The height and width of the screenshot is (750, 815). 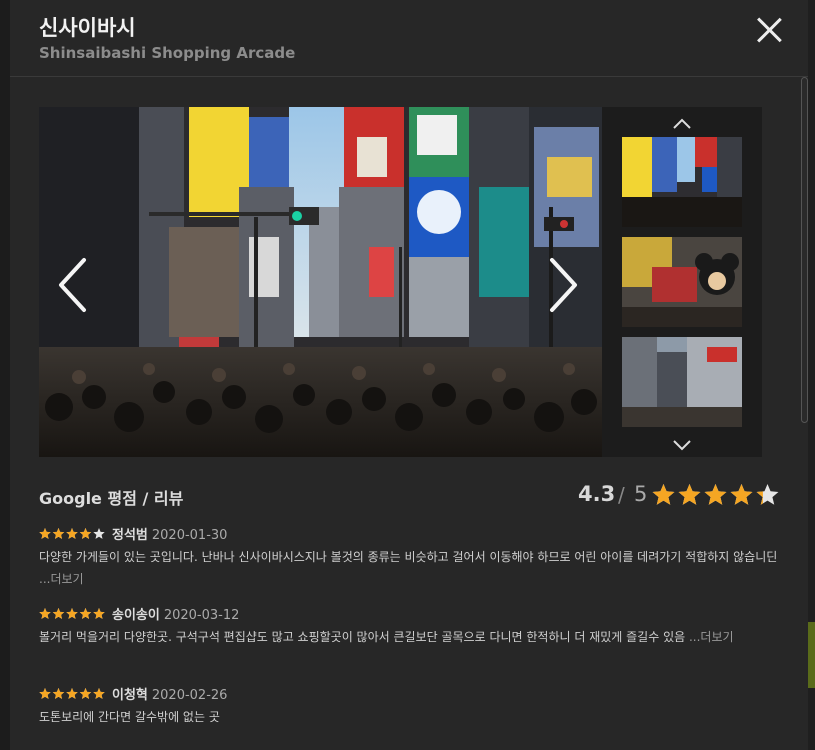 I want to click on close-icon, so click(x=769, y=30).